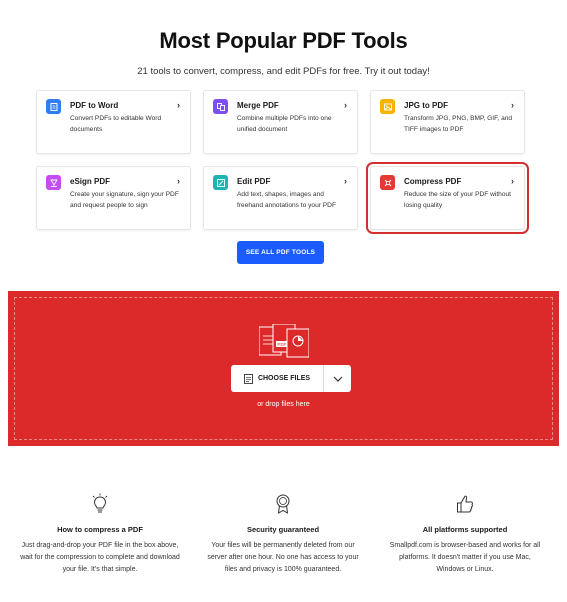  Describe the element at coordinates (387, 106) in the screenshot. I see `image-icon` at that location.